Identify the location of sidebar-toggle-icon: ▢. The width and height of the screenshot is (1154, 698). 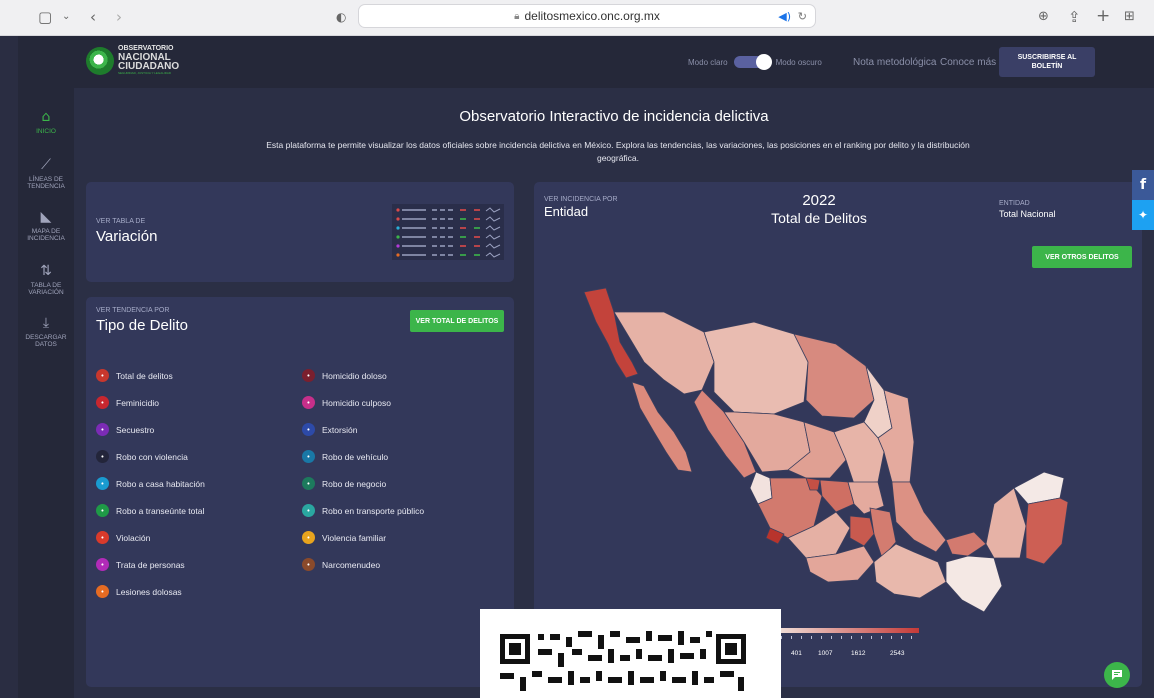
(45, 17).